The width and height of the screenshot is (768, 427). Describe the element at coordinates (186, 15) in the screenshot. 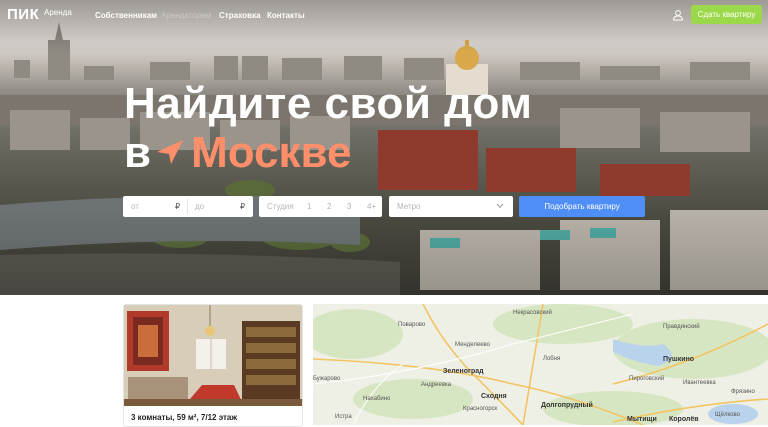

I see `nav-tenants: Арендаторам` at that location.